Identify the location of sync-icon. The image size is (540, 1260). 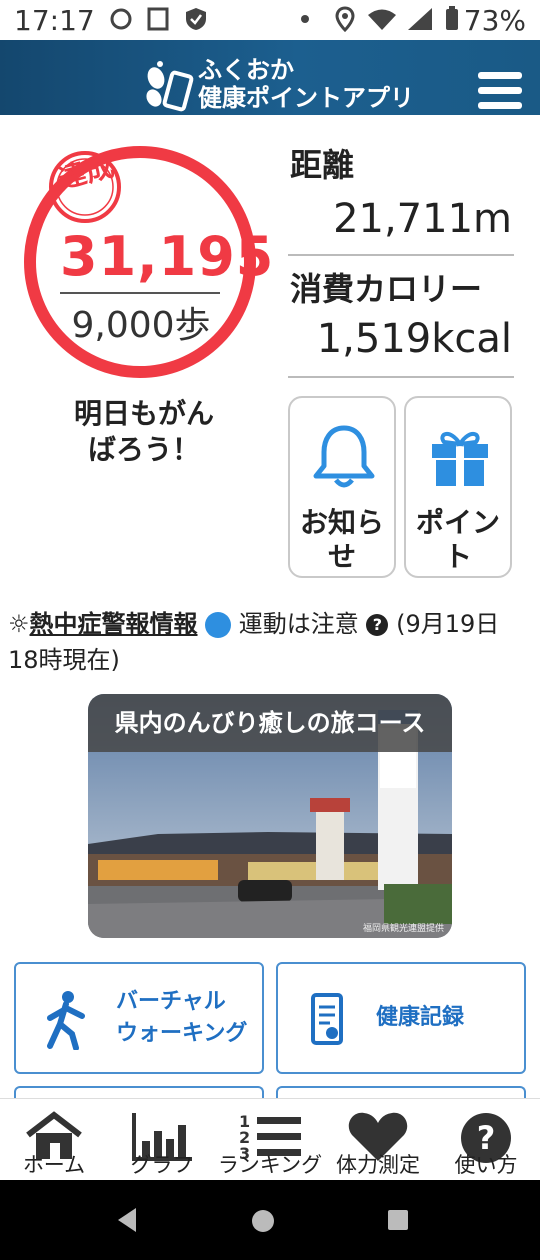
(121, 19).